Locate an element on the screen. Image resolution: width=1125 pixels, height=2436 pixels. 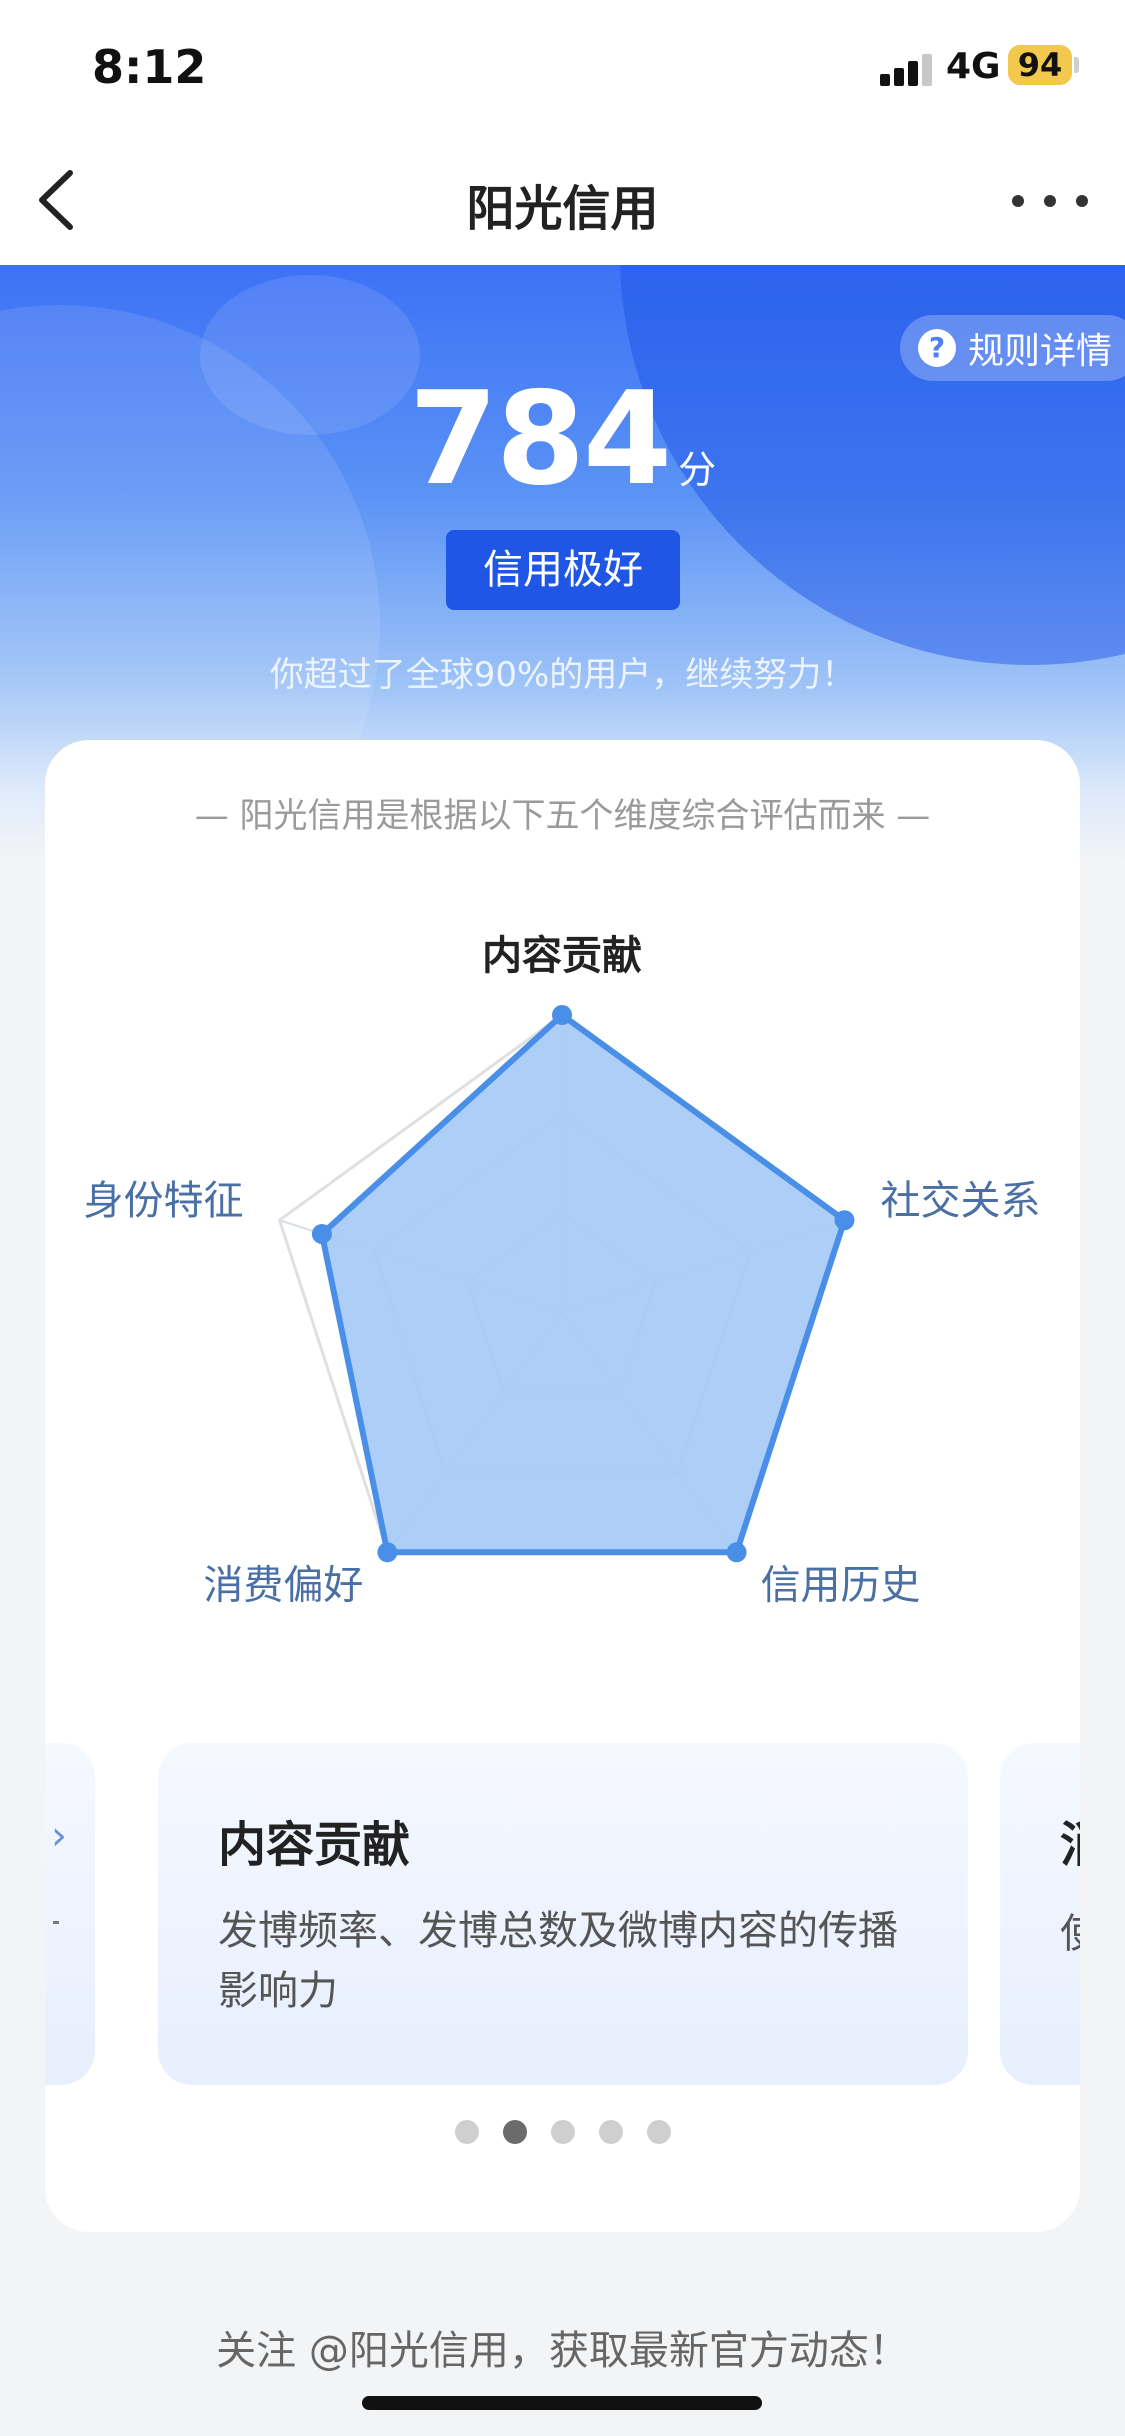
rank-text: 你超过了全球90%的用户，继续努力！ is located at coordinates (562, 675).